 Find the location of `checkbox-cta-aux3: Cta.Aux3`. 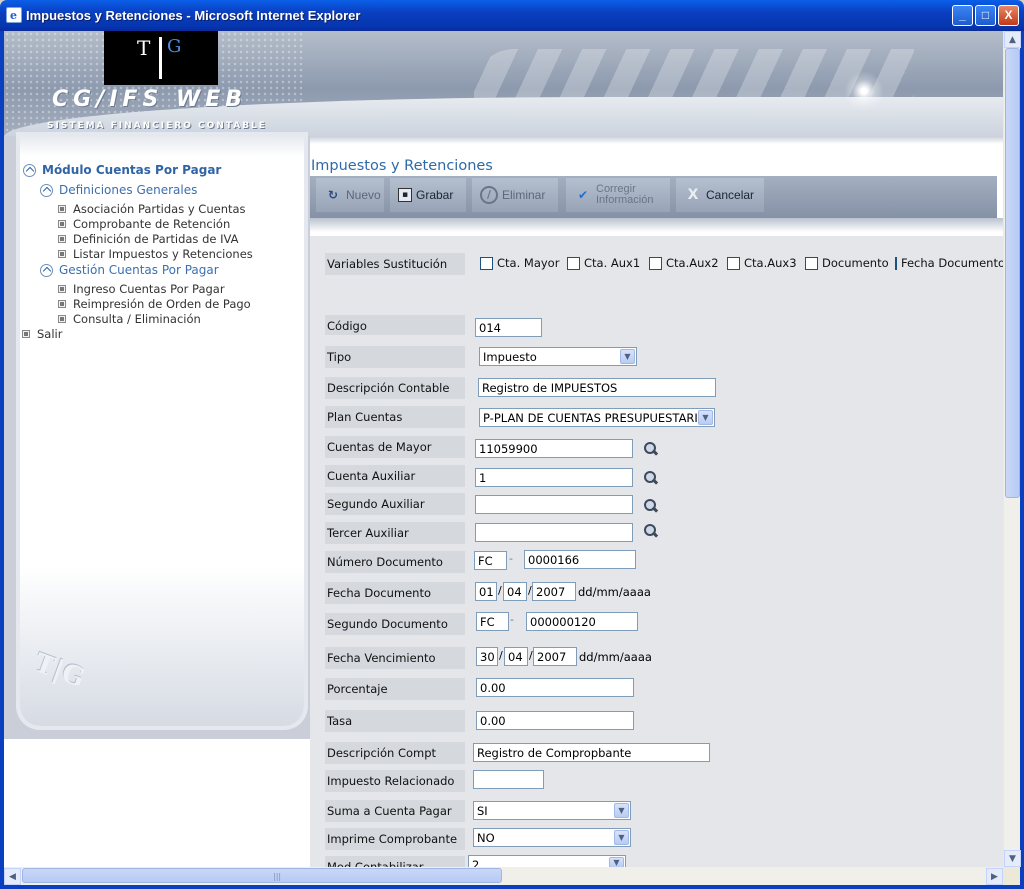

checkbox-cta-aux3: Cta.Aux3 is located at coordinates (762, 263).